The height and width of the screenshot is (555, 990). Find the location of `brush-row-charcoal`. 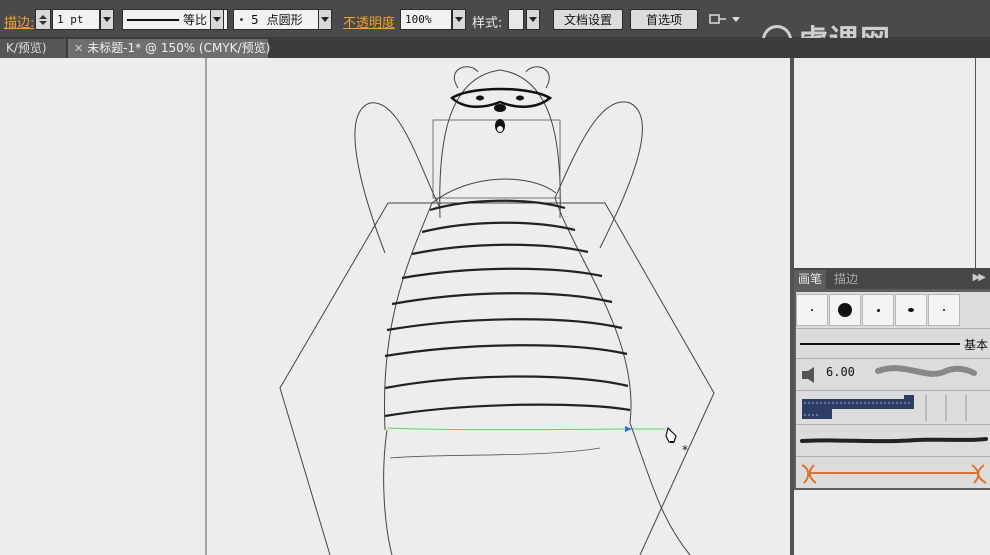

brush-row-charcoal is located at coordinates (893, 440).